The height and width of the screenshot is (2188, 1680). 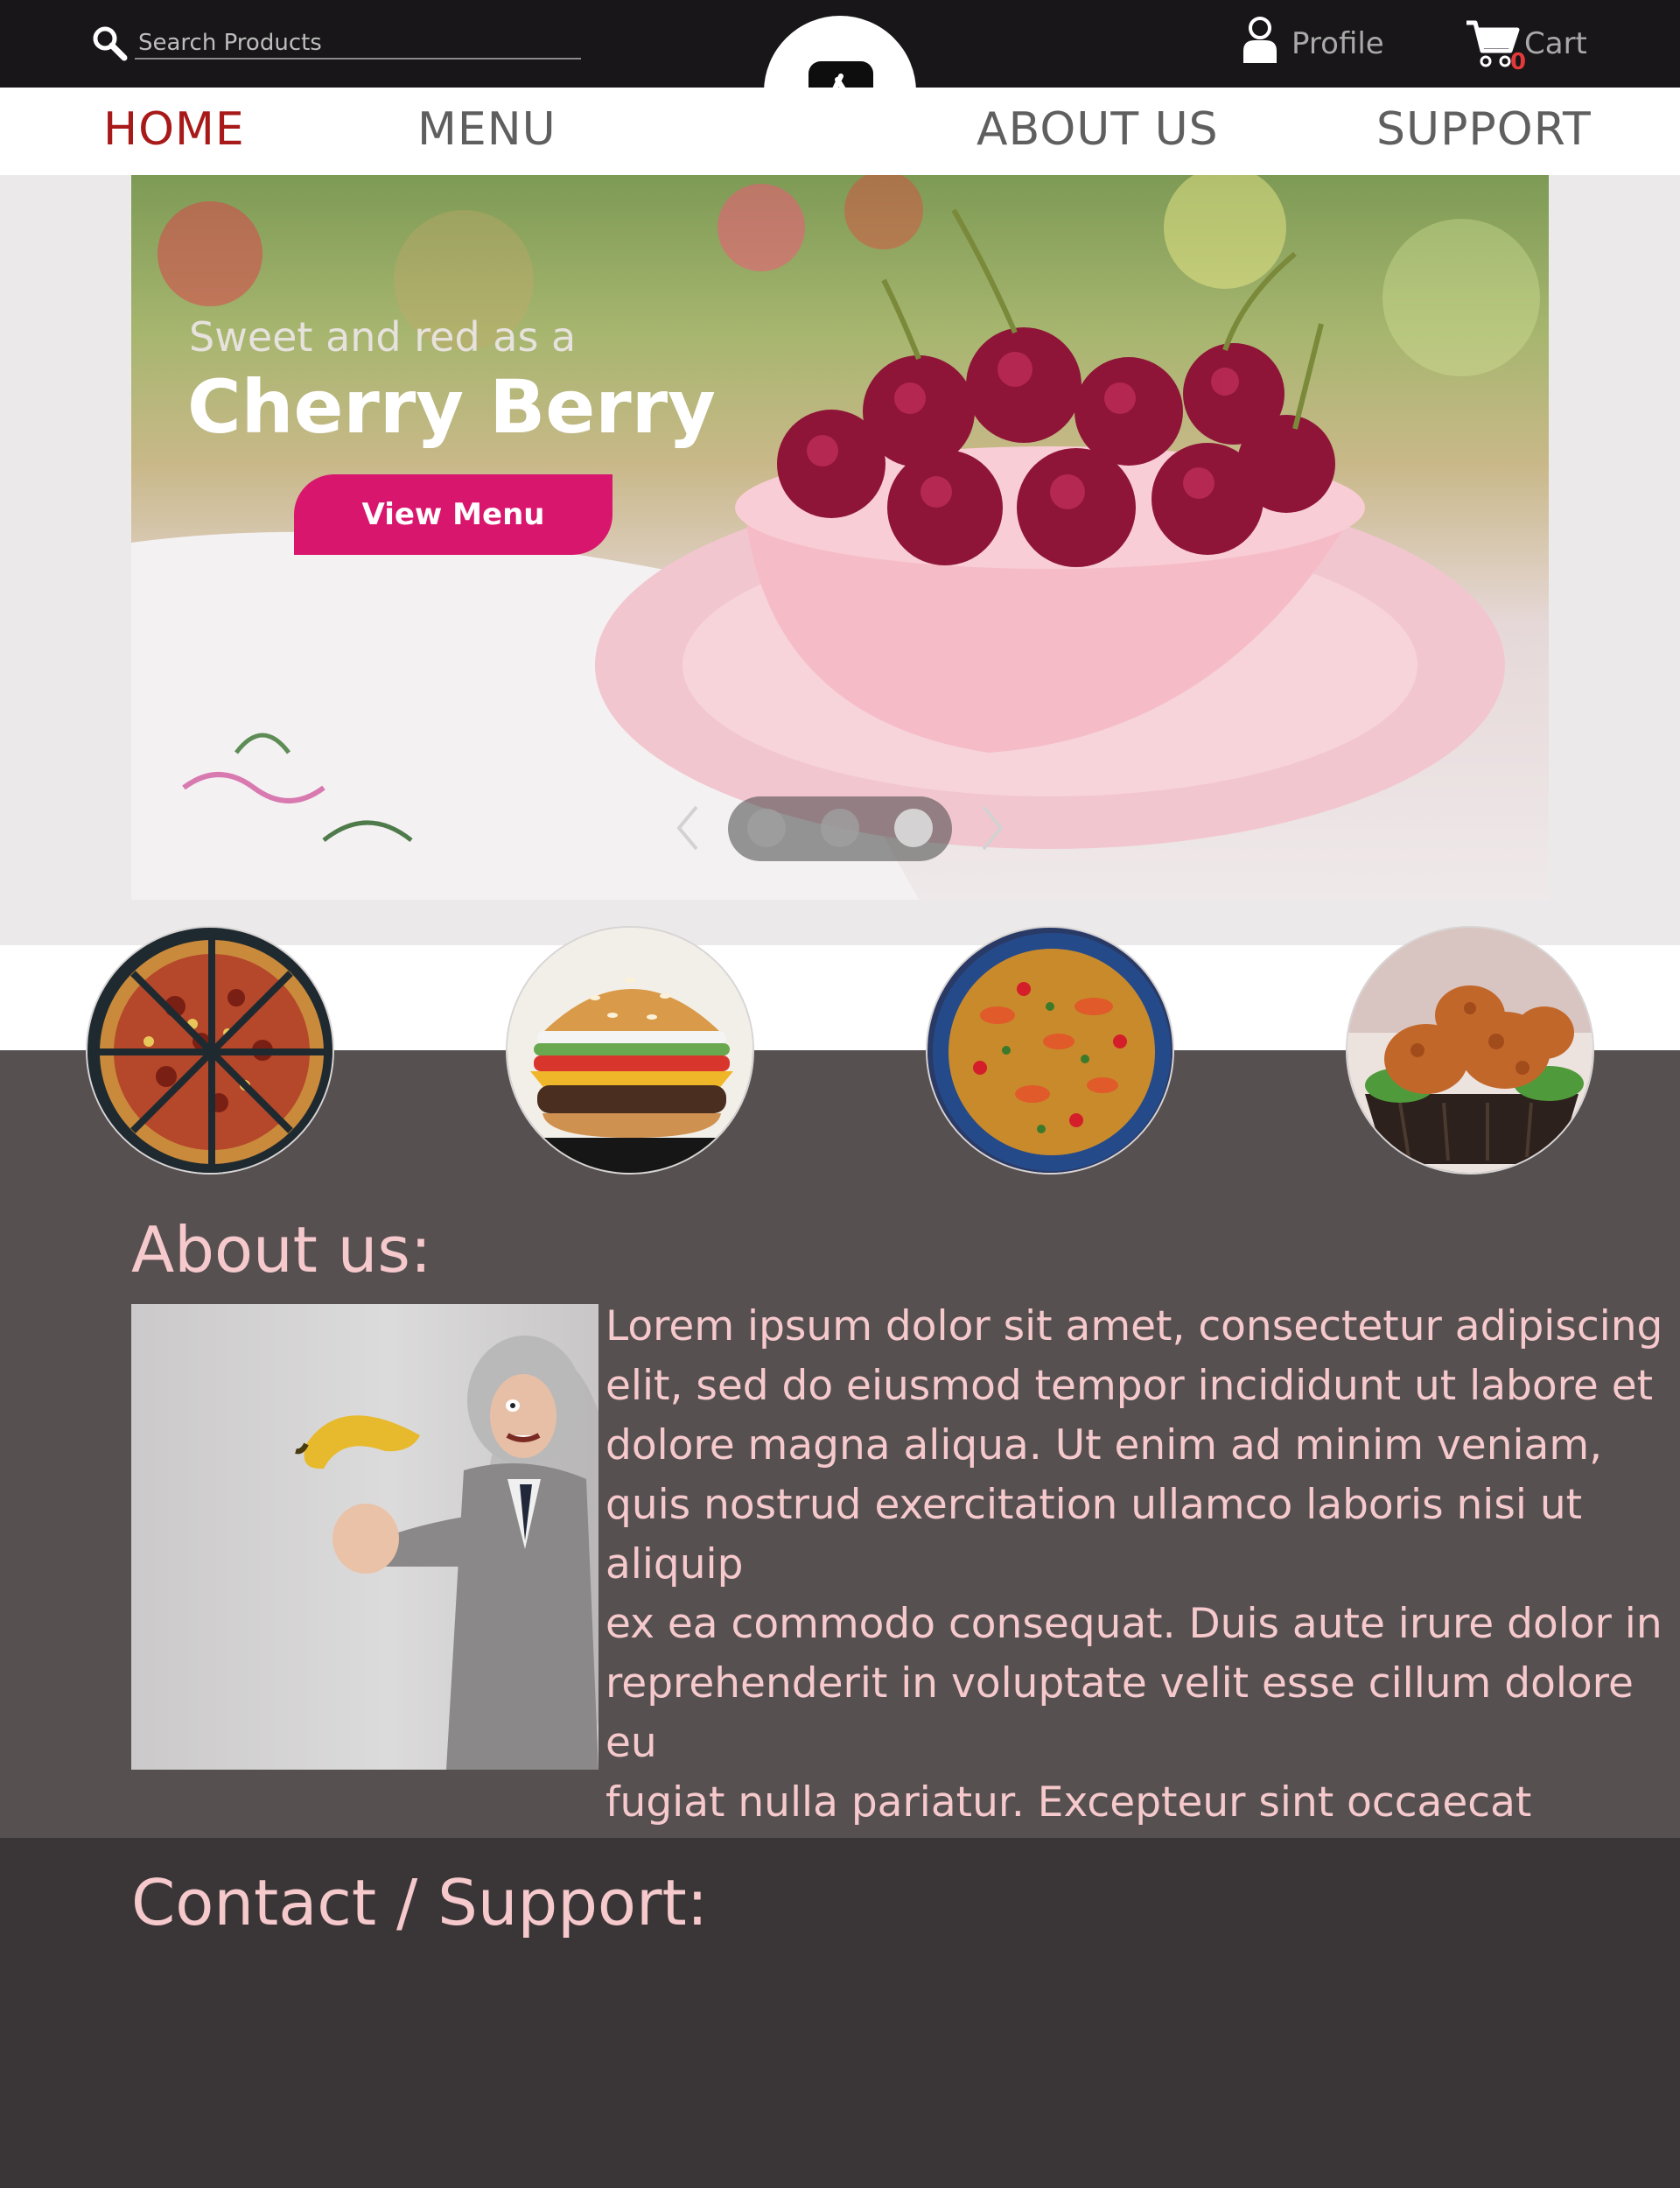 What do you see at coordinates (1260, 44) in the screenshot?
I see `user-icon` at bounding box center [1260, 44].